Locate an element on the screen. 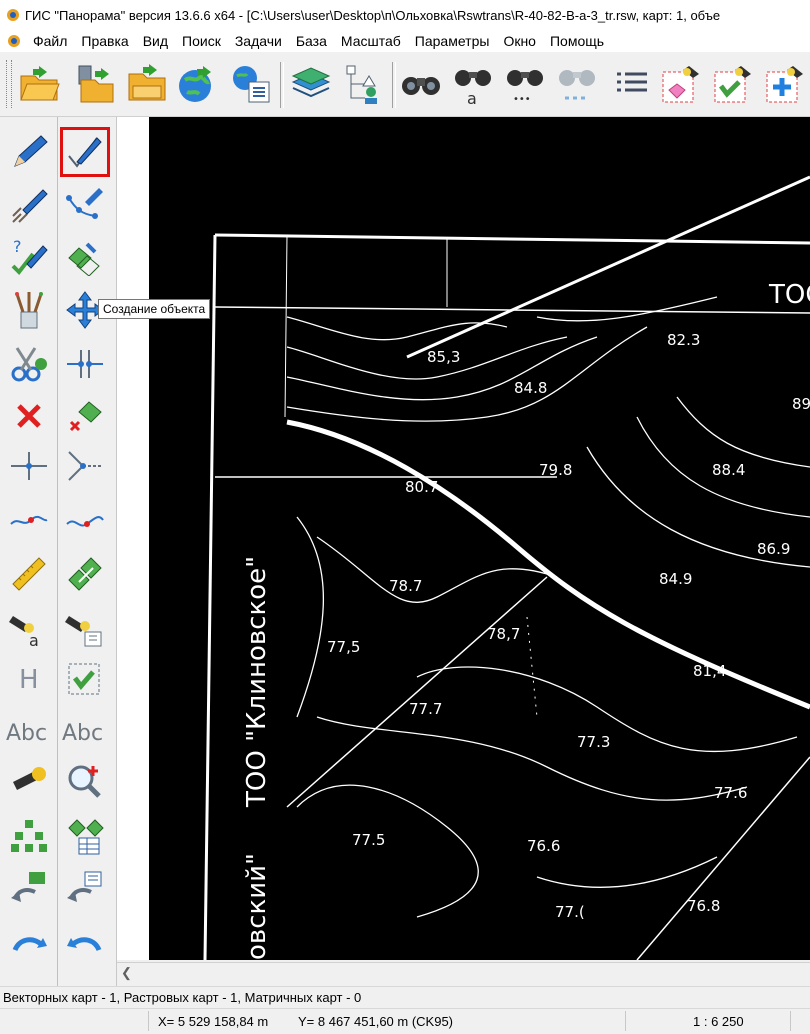 The image size is (810, 1034). pencil-check-icon is located at coordinates (85, 152).